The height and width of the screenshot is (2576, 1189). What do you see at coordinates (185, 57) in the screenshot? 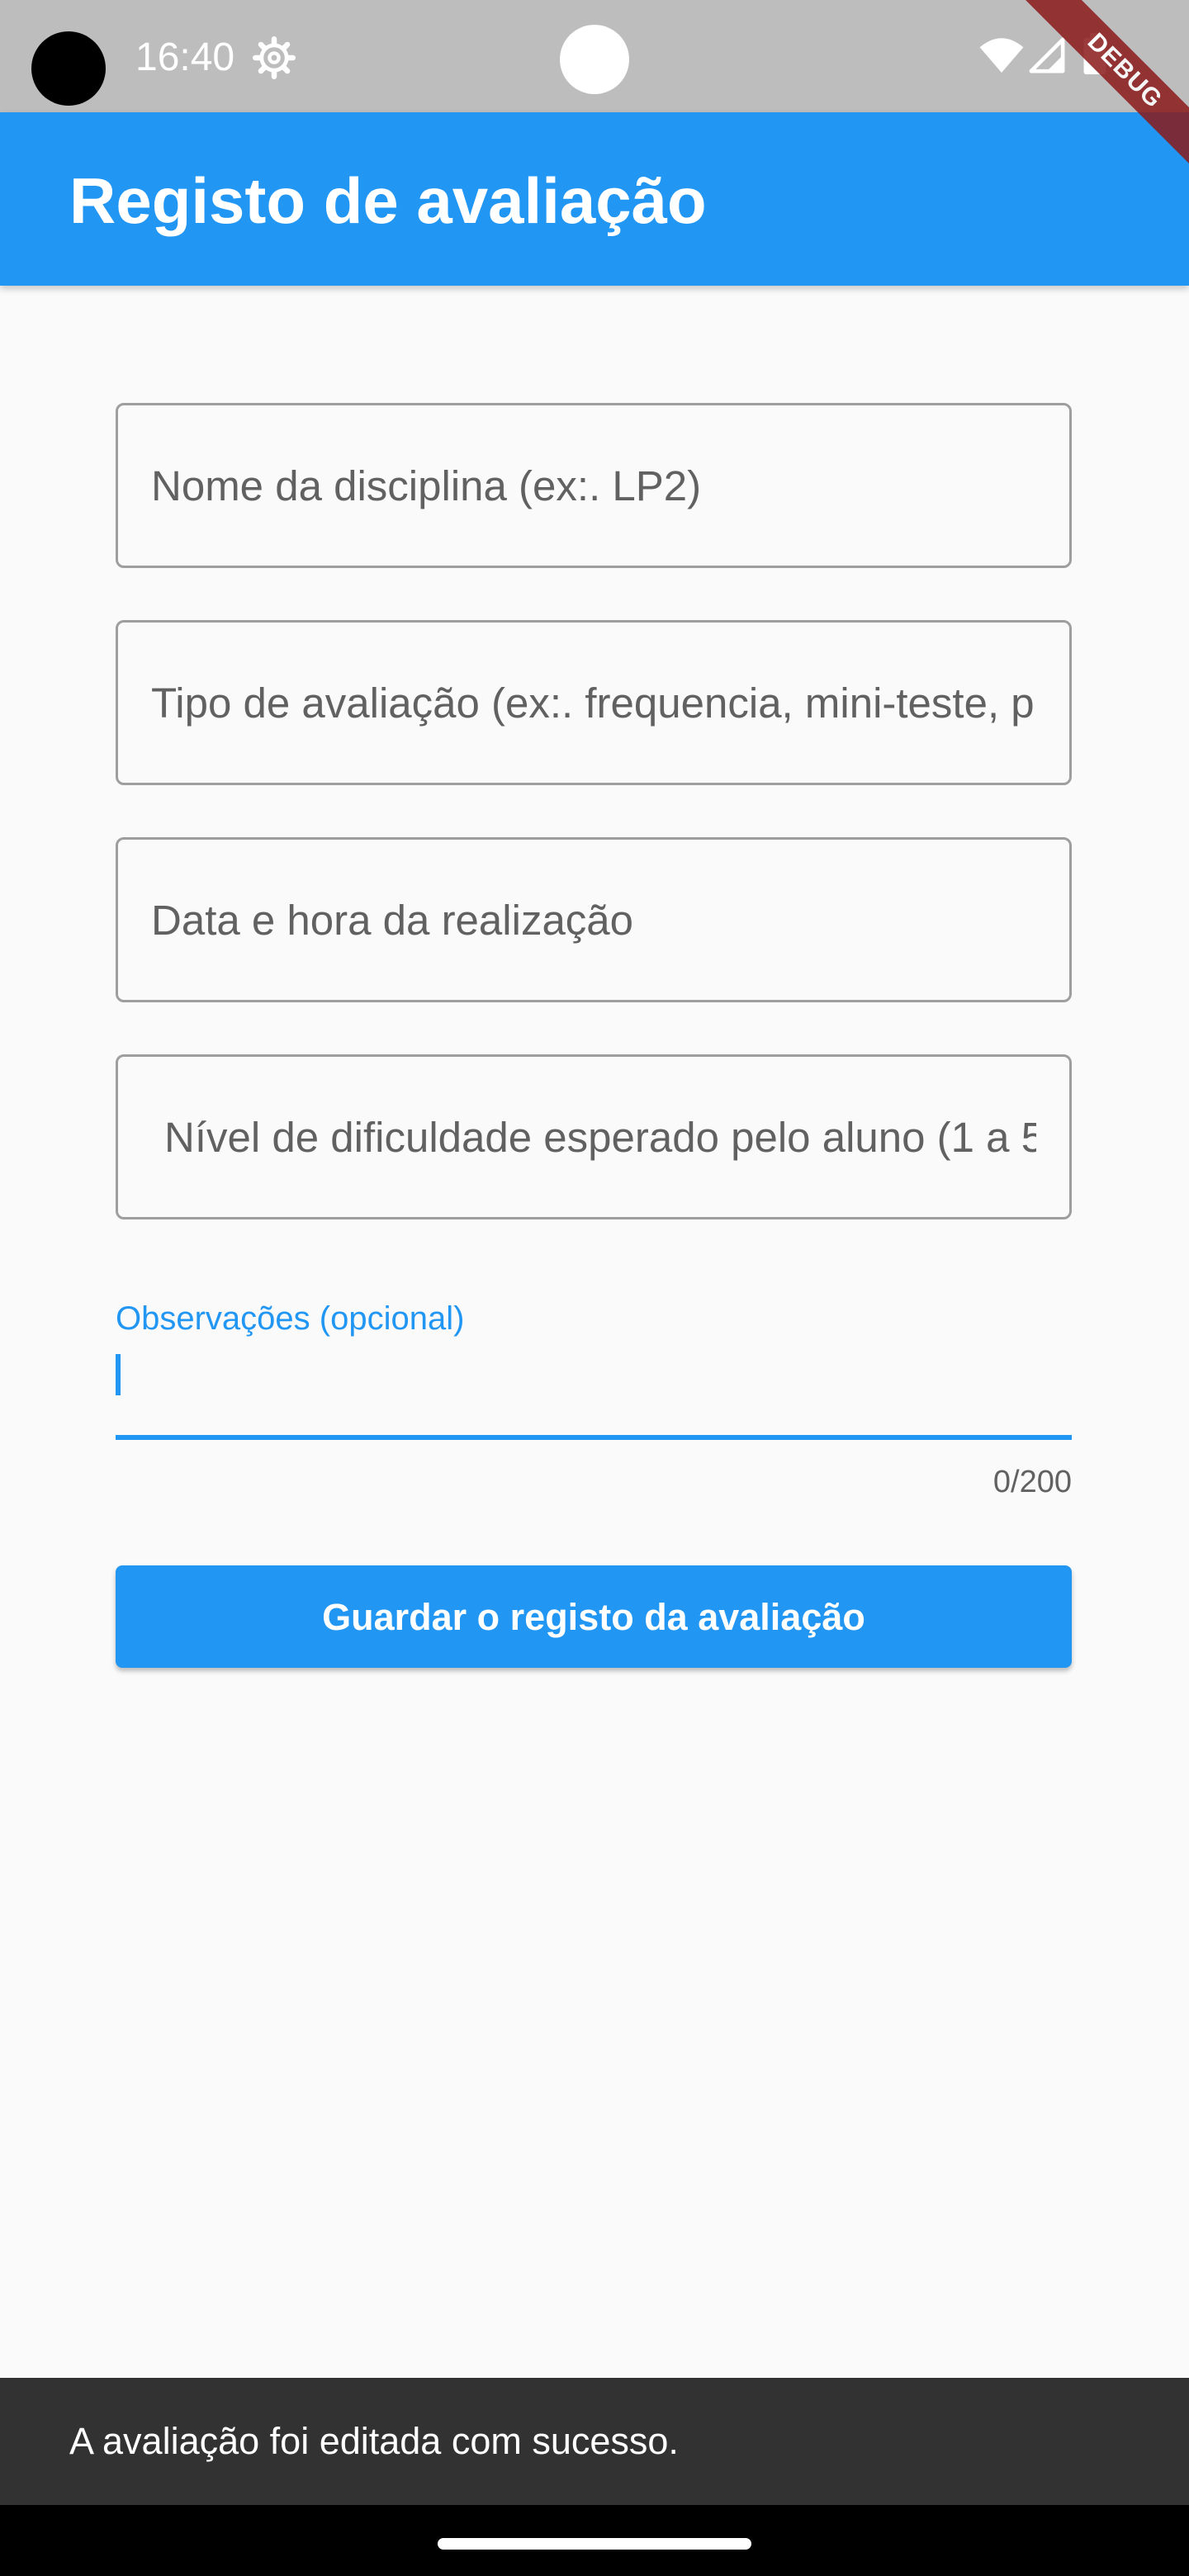
I see `status-time: 16:40` at bounding box center [185, 57].